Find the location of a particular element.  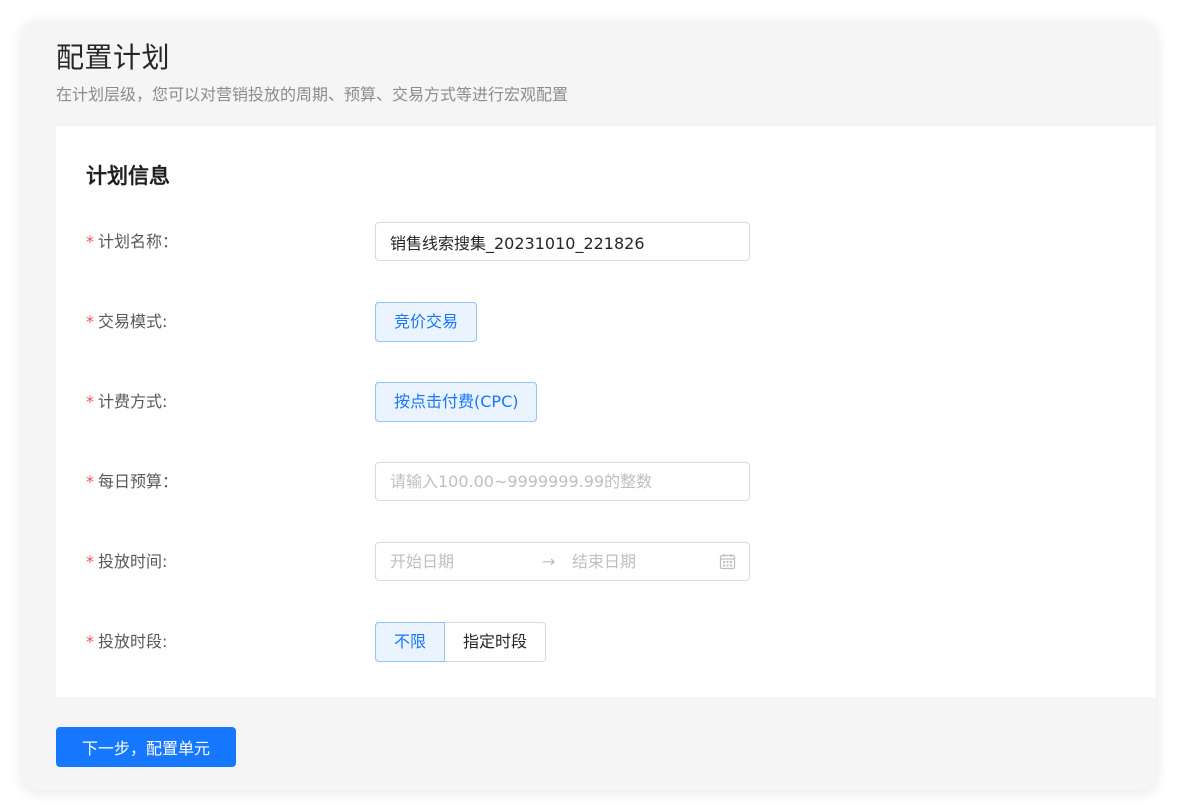

arrow-right-icon: → is located at coordinates (549, 561).